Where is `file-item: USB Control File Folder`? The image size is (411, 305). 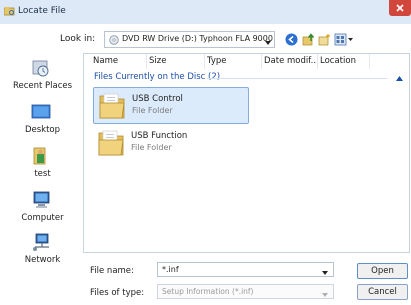 file-item: USB Control File Folder is located at coordinates (171, 105).